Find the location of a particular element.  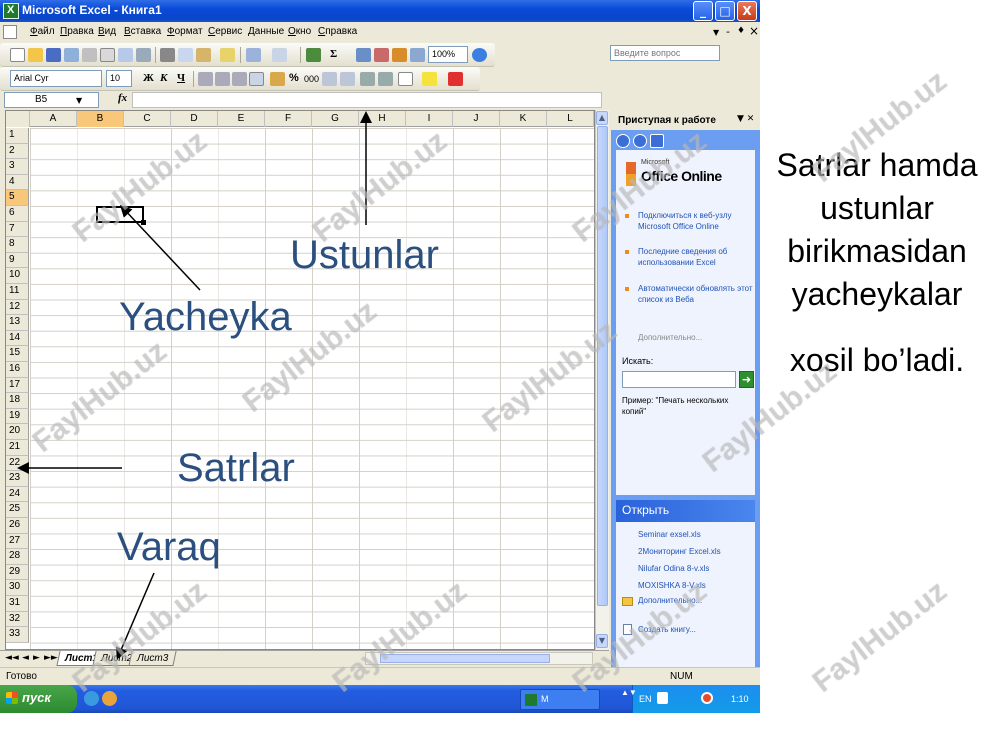

print-icon is located at coordinates (89, 55).